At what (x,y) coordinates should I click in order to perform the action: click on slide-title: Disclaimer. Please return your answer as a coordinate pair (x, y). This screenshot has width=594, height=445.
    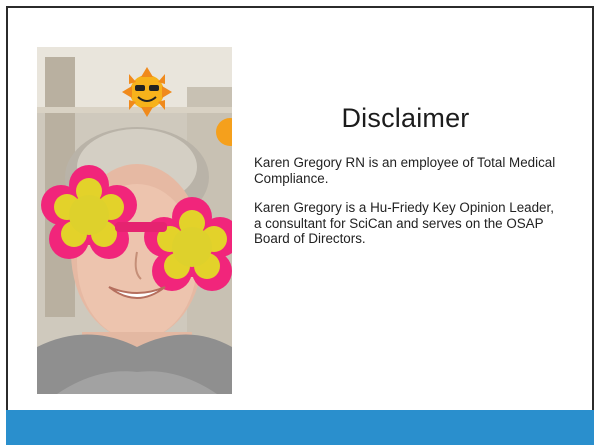
    Looking at the image, I should click on (405, 118).